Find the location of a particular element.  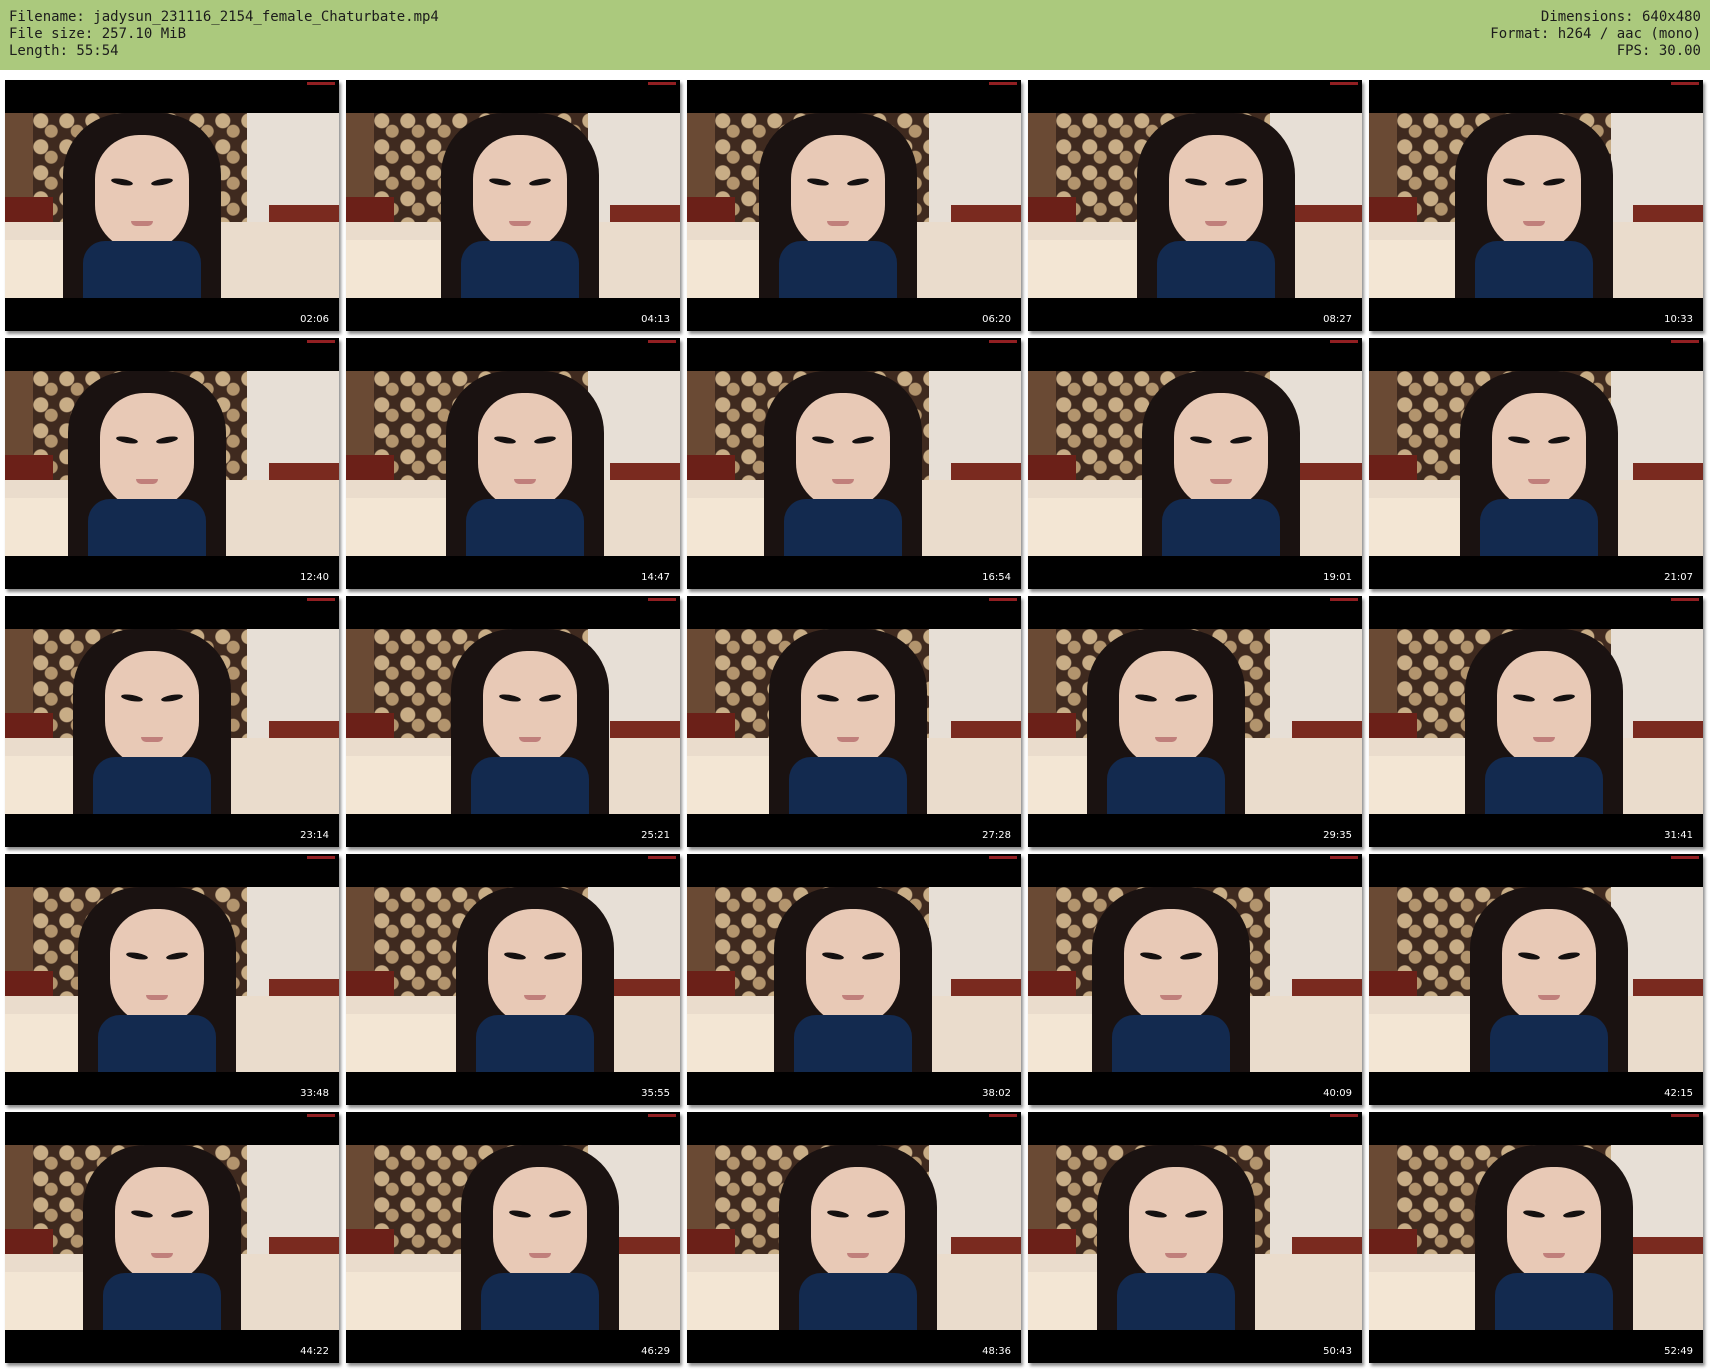

thumbnail: 38:02 is located at coordinates (854, 979).